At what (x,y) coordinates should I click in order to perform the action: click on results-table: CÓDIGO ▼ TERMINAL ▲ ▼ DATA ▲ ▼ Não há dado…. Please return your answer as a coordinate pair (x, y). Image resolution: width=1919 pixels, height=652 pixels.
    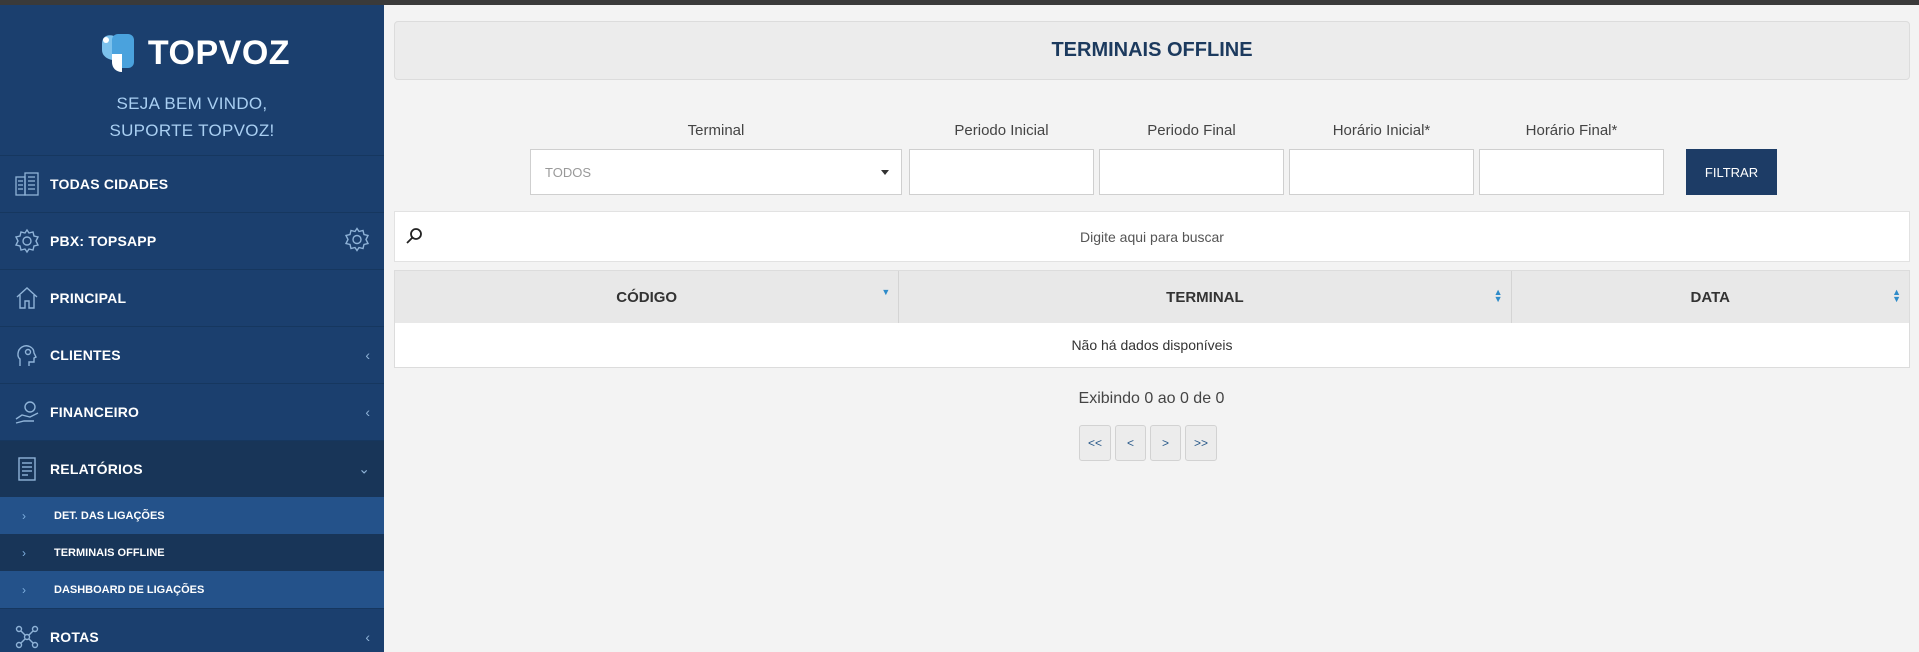
    Looking at the image, I should click on (1152, 319).